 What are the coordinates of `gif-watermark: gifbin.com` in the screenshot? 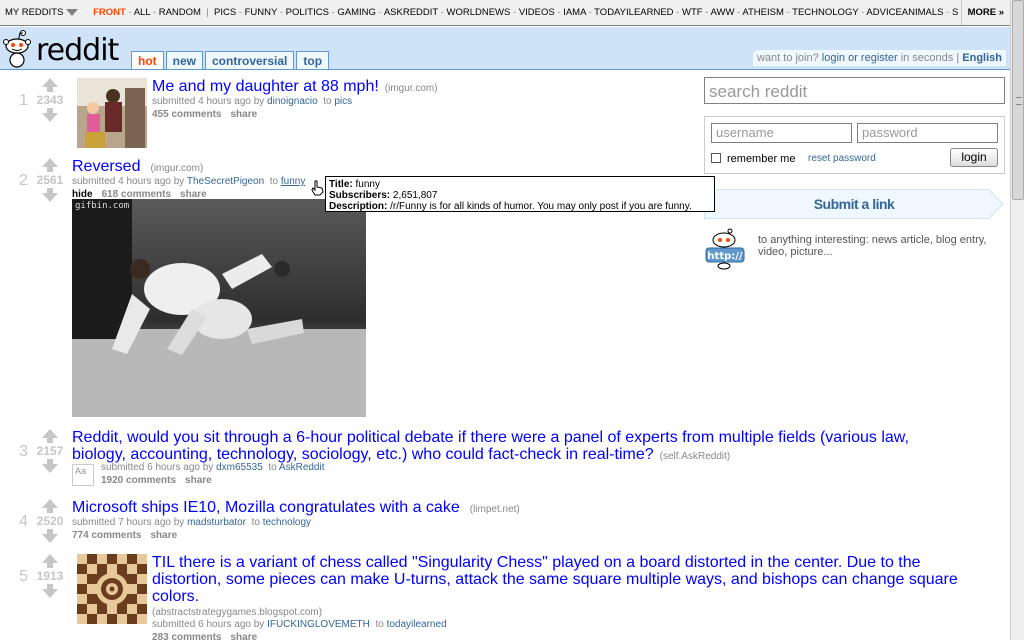 It's located at (102, 206).